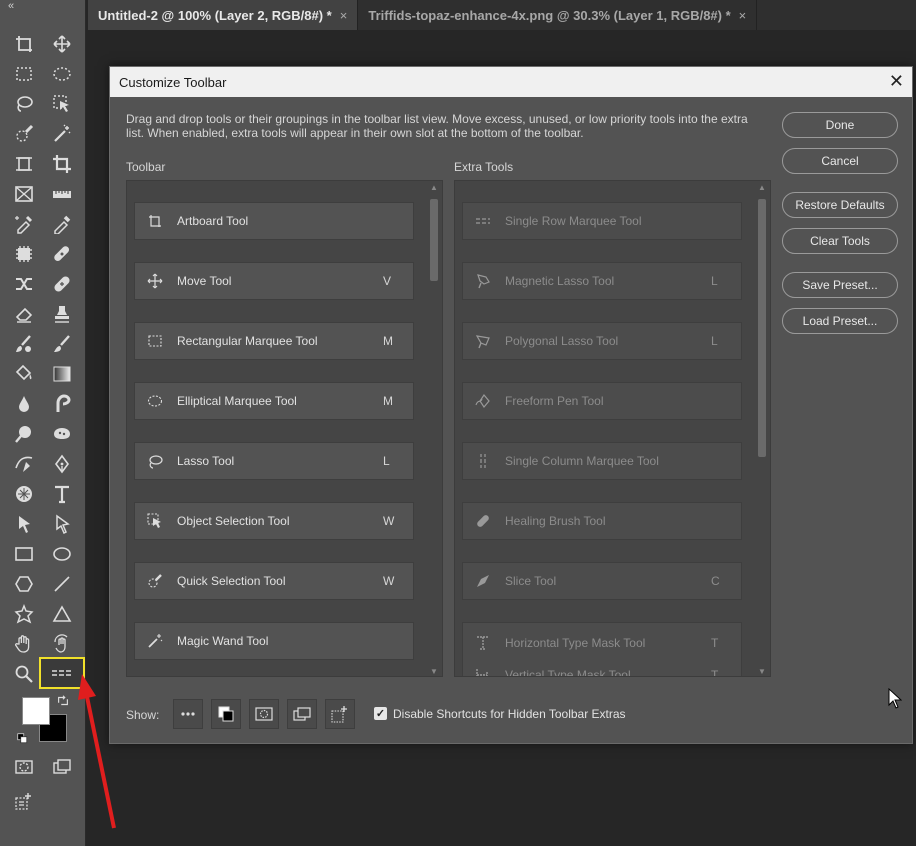 Image resolution: width=916 pixels, height=846 pixels. I want to click on extra-tool-subitem: Horizontal Type Mask Tool T, so click(602, 643).